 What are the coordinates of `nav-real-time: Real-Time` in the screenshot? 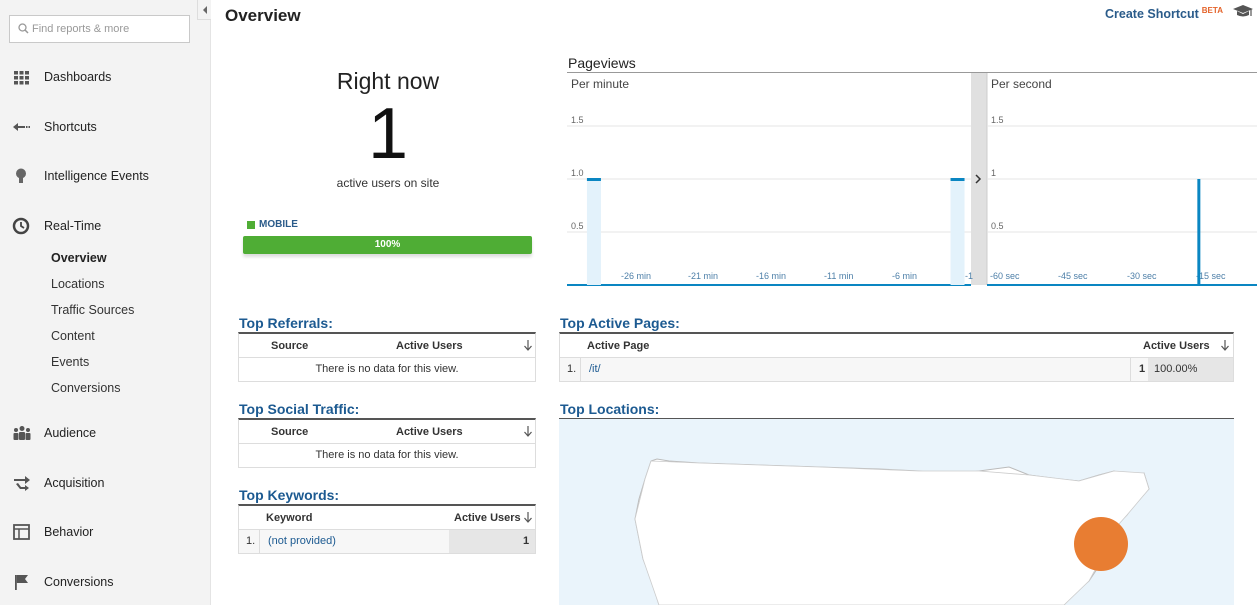 It's located at (105, 226).